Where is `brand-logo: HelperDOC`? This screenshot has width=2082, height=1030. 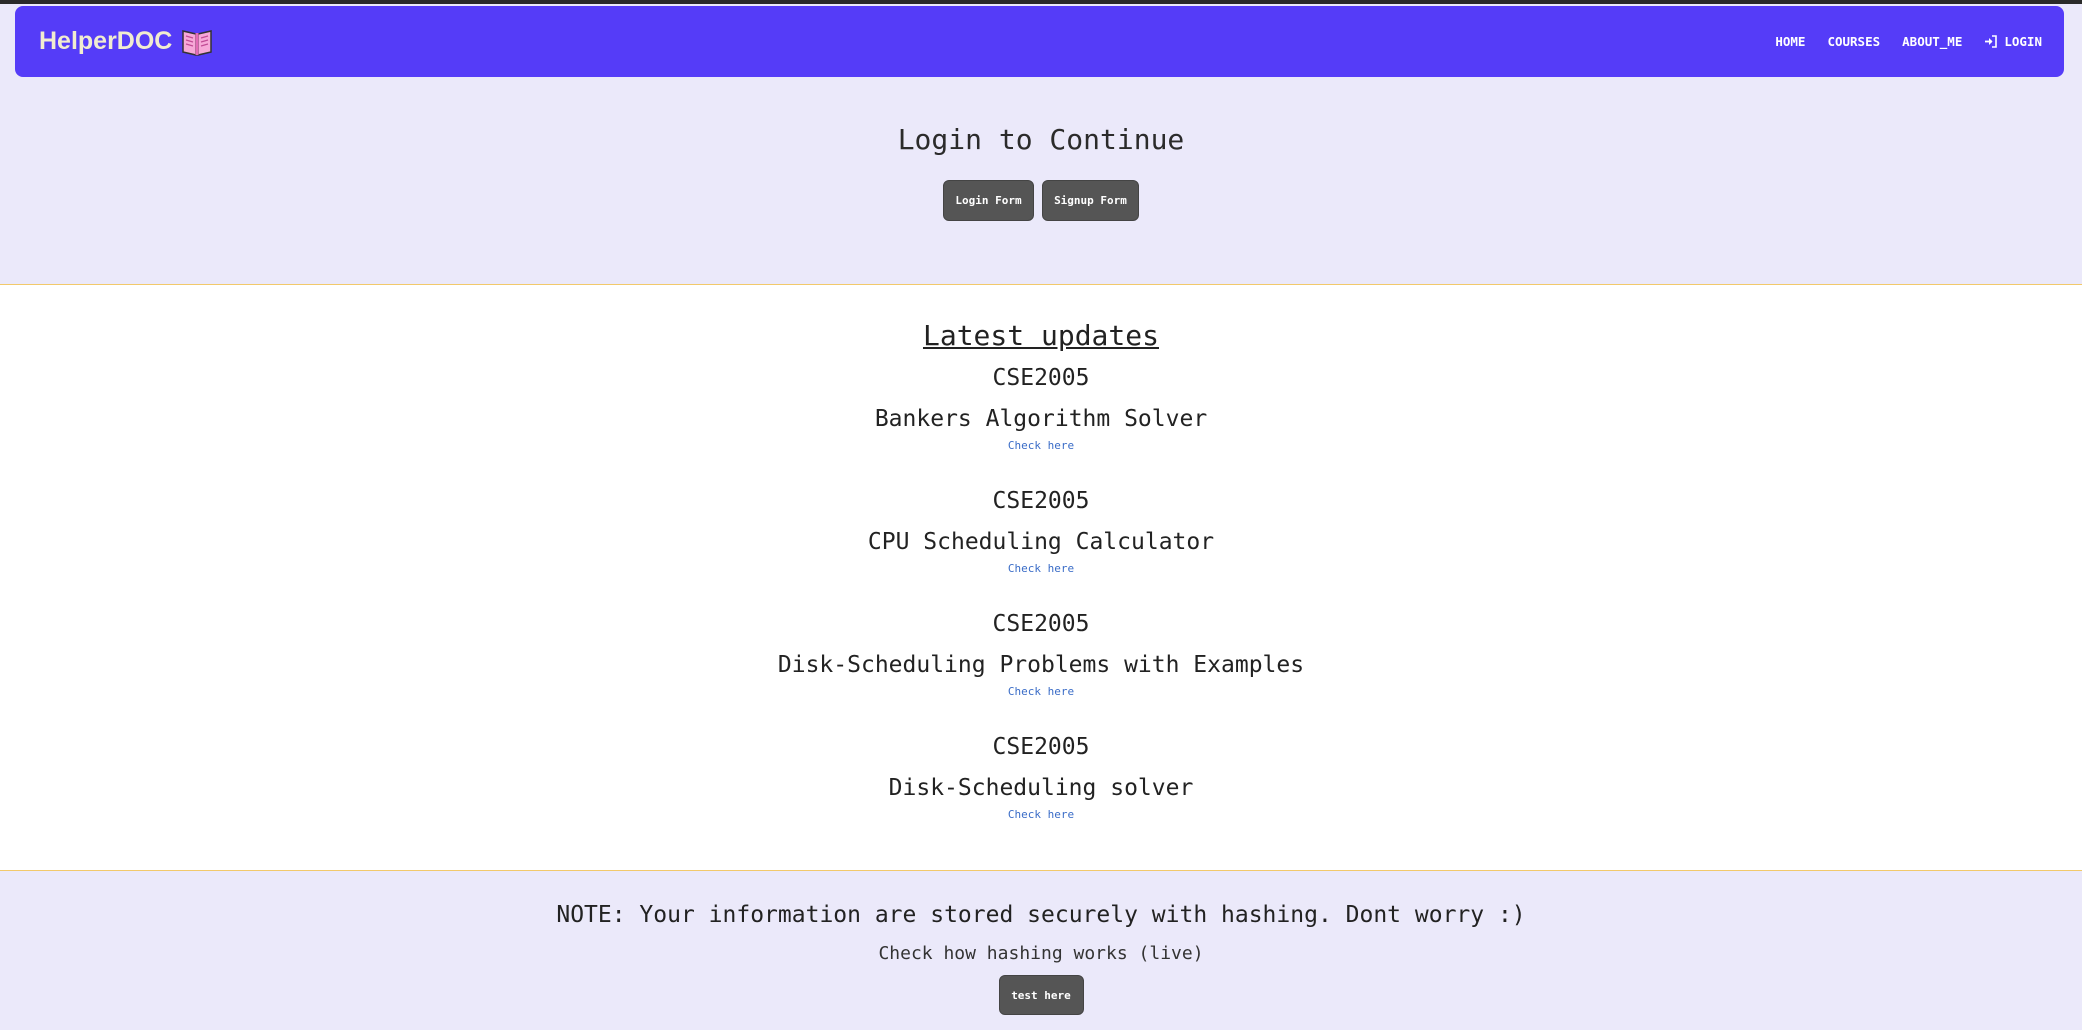
brand-logo: HelperDOC is located at coordinates (126, 41).